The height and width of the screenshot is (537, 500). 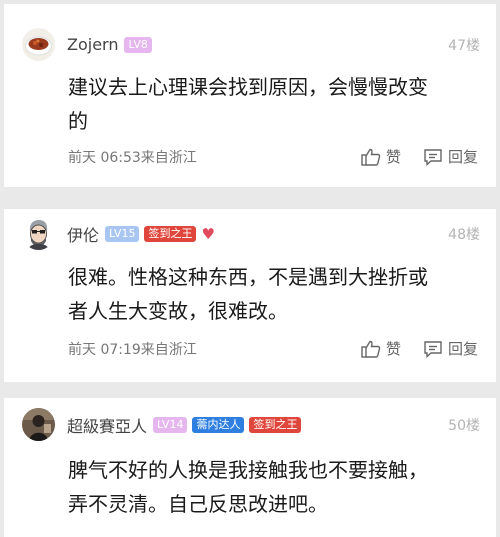 What do you see at coordinates (248, 277) in the screenshot?
I see `comment-text-line: 很难。性格这种东西，不是遇到大挫折或` at bounding box center [248, 277].